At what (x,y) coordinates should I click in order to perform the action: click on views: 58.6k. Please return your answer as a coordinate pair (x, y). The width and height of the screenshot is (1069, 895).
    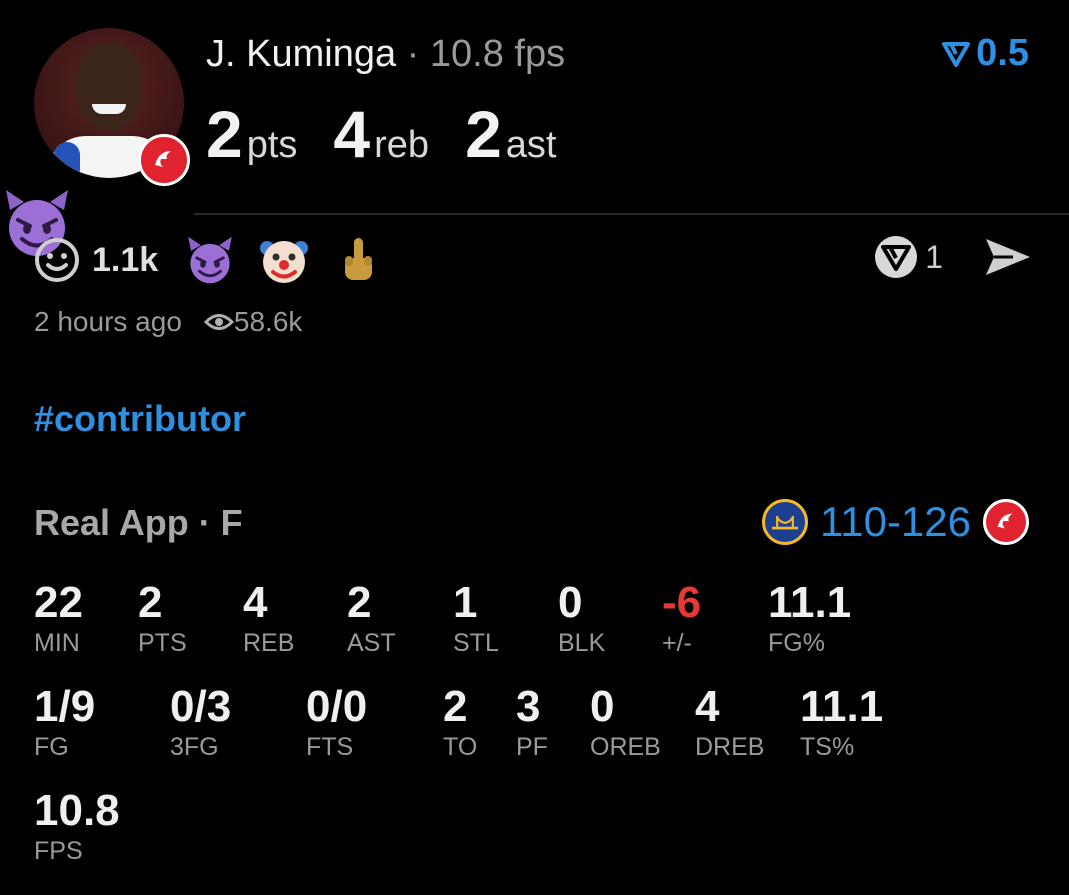
    Looking at the image, I should click on (253, 322).